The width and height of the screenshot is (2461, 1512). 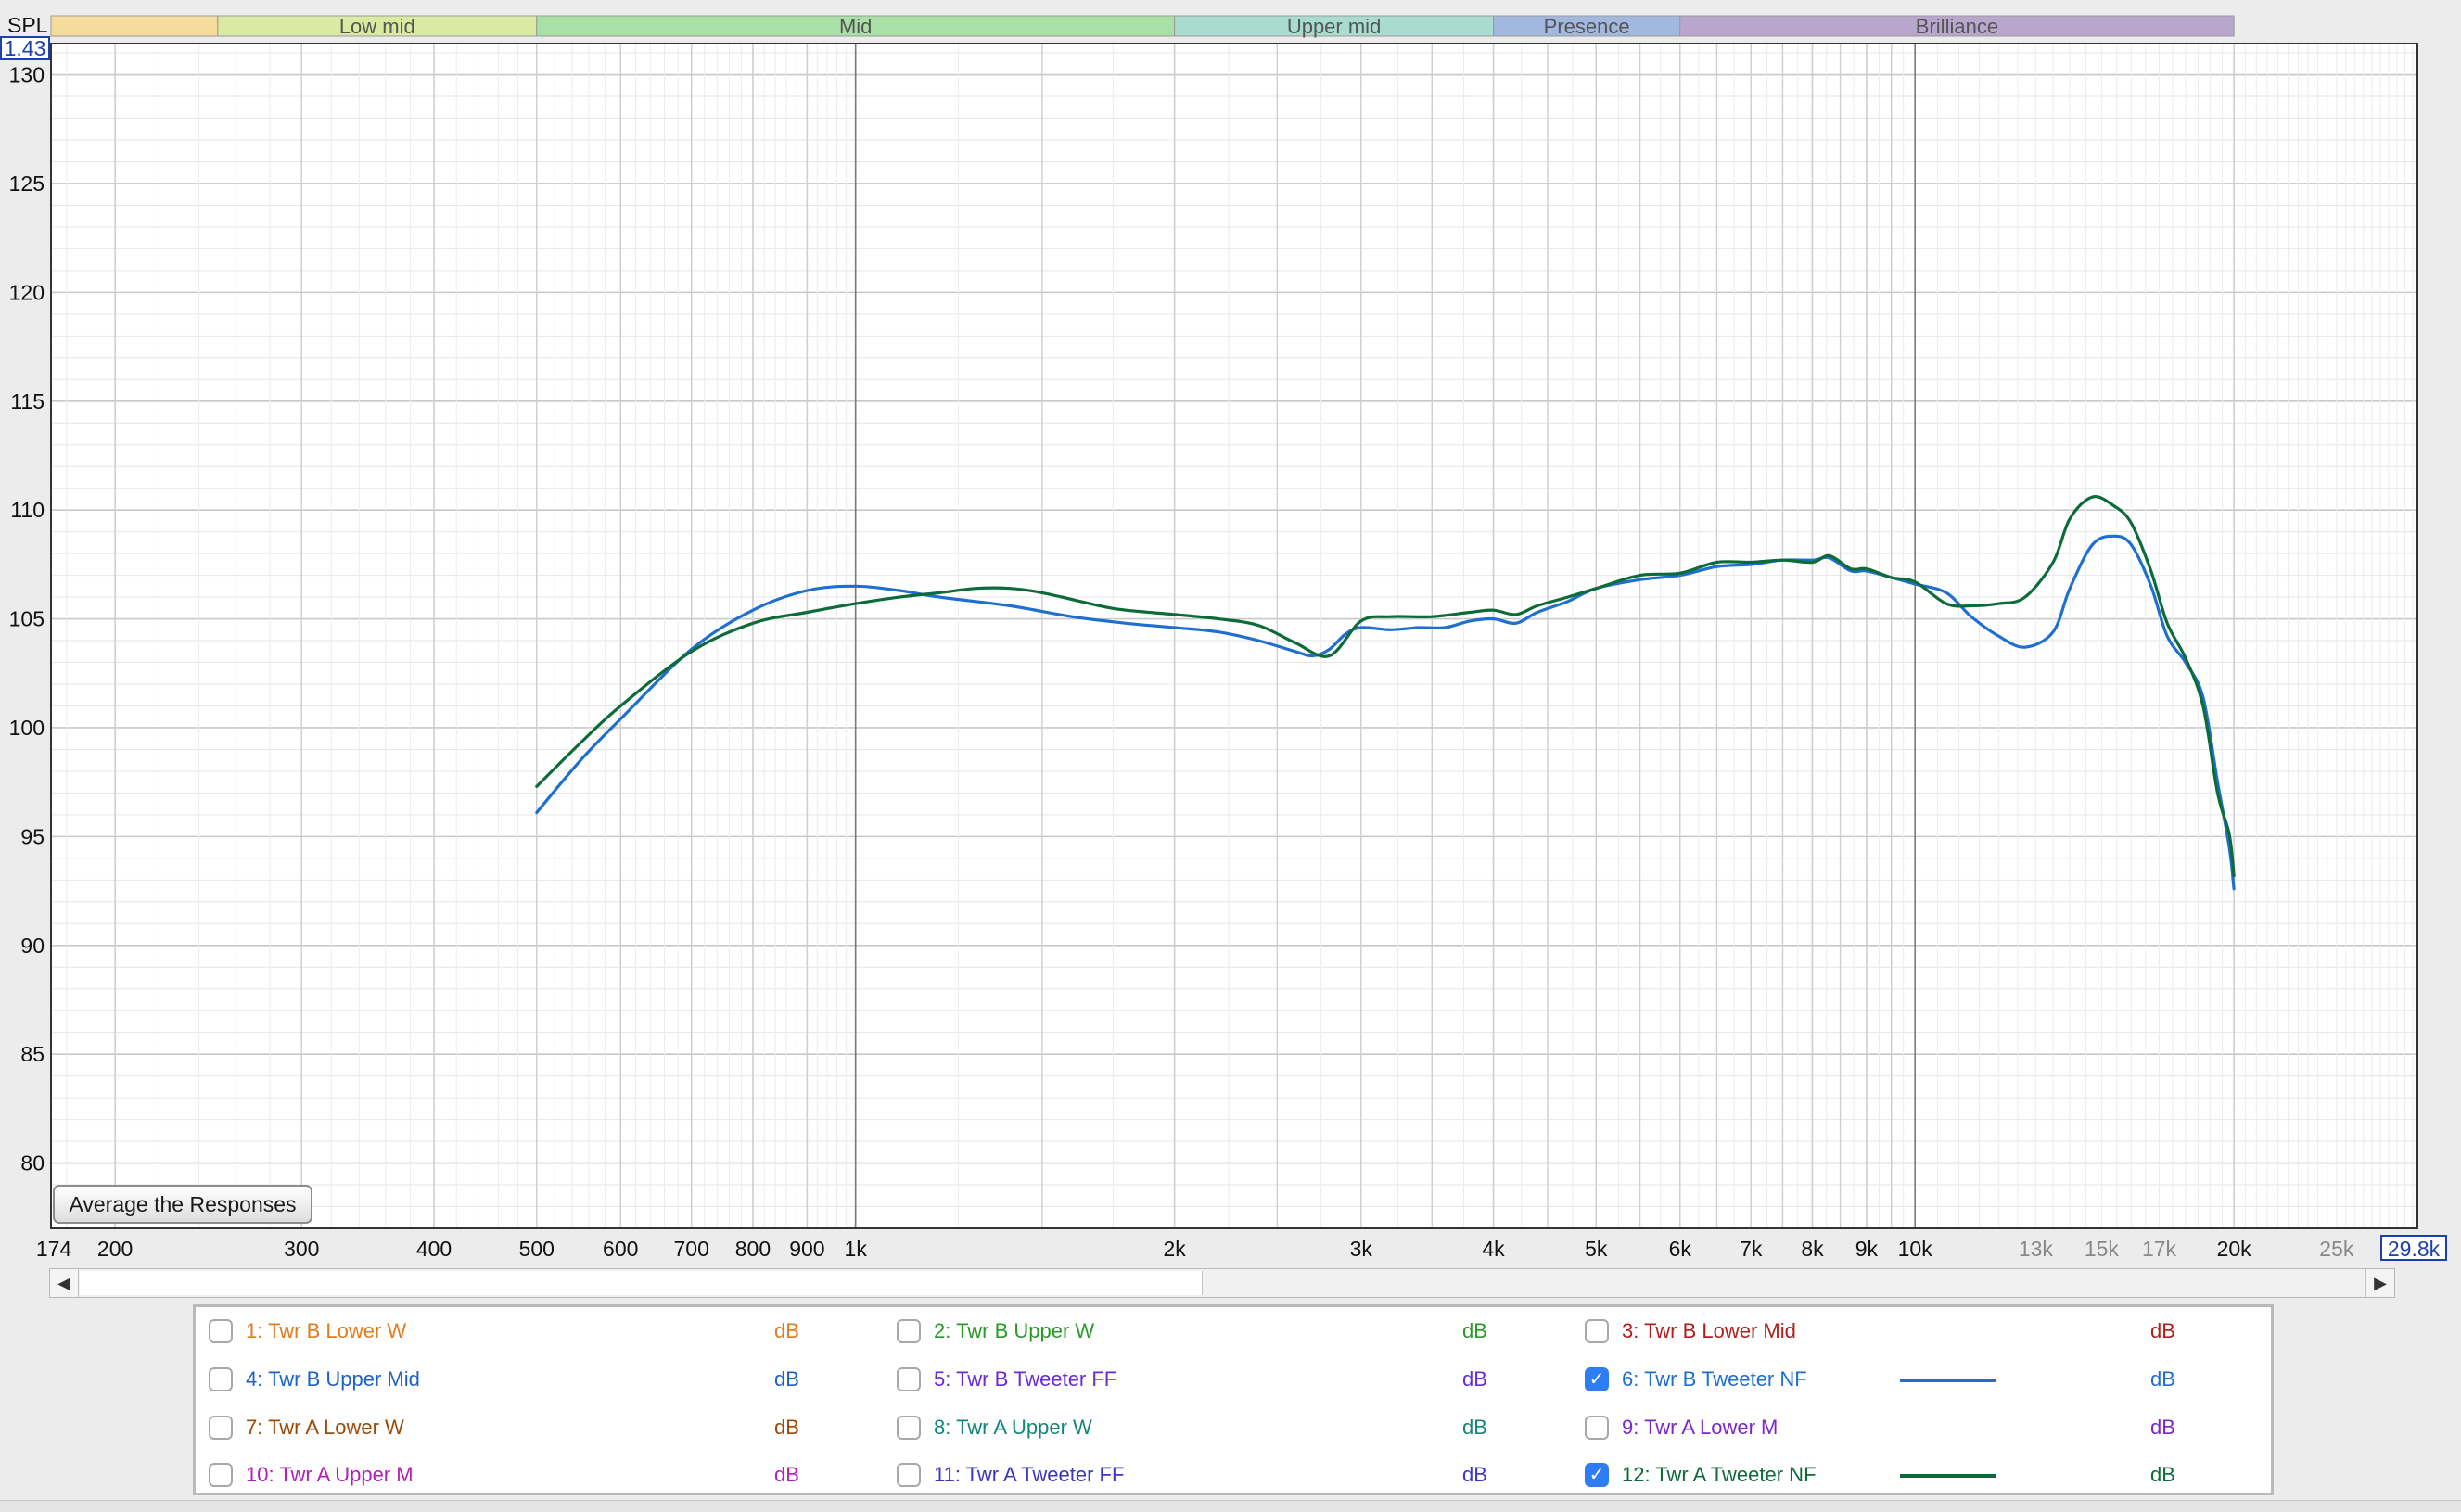 I want to click on legend-item: 11: Twr A Tweeter FF dB, so click(x=1221, y=1474).